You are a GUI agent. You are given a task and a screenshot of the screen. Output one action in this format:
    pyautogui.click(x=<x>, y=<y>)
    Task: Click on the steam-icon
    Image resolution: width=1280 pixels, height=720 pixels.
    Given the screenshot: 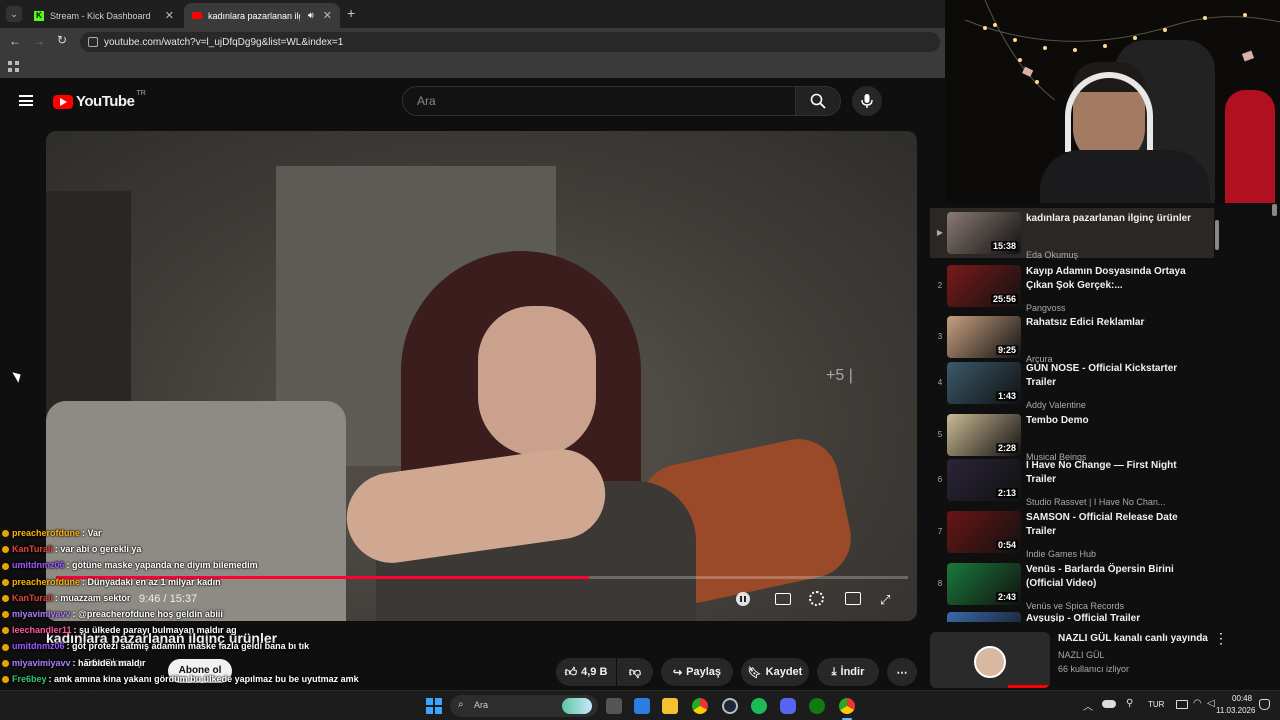 What is the action you would take?
    pyautogui.click(x=730, y=706)
    